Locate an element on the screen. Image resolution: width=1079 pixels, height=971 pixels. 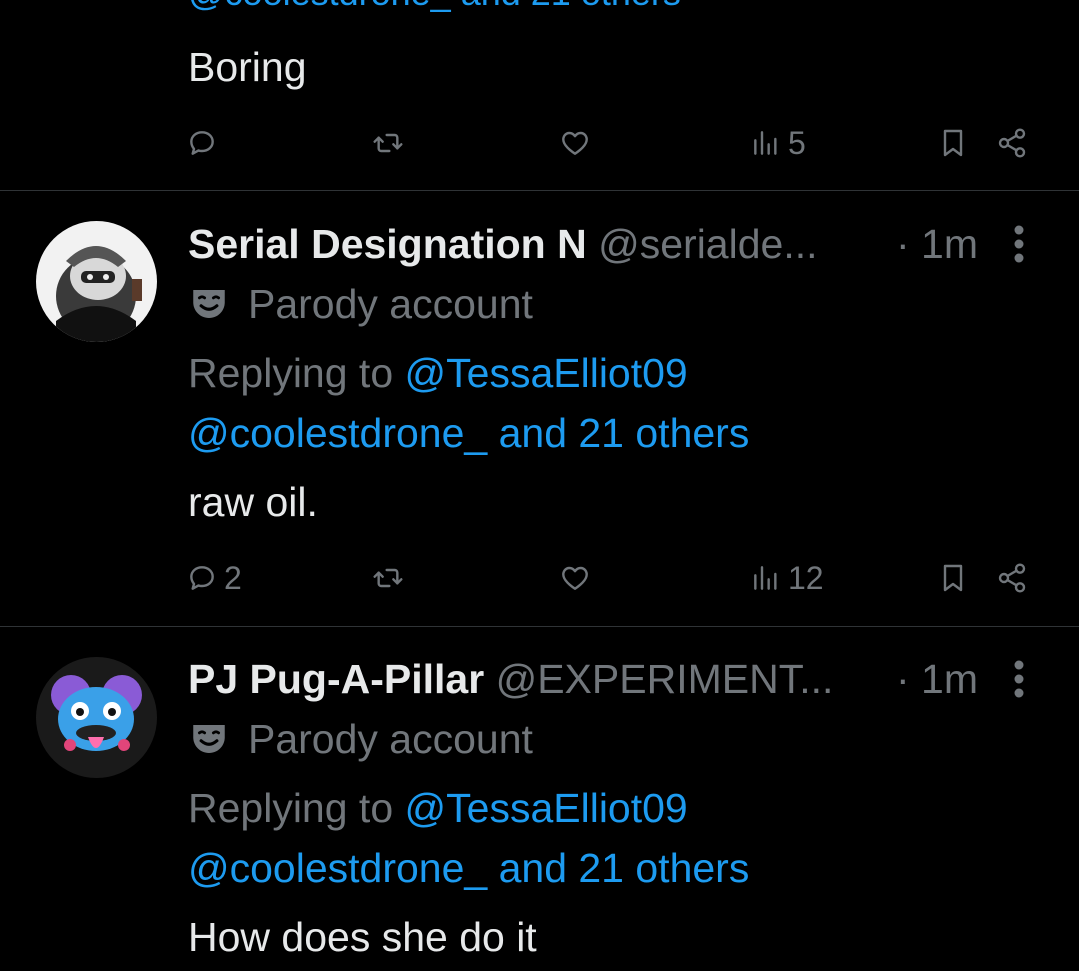
reply-count: 2 is located at coordinates (233, 577).